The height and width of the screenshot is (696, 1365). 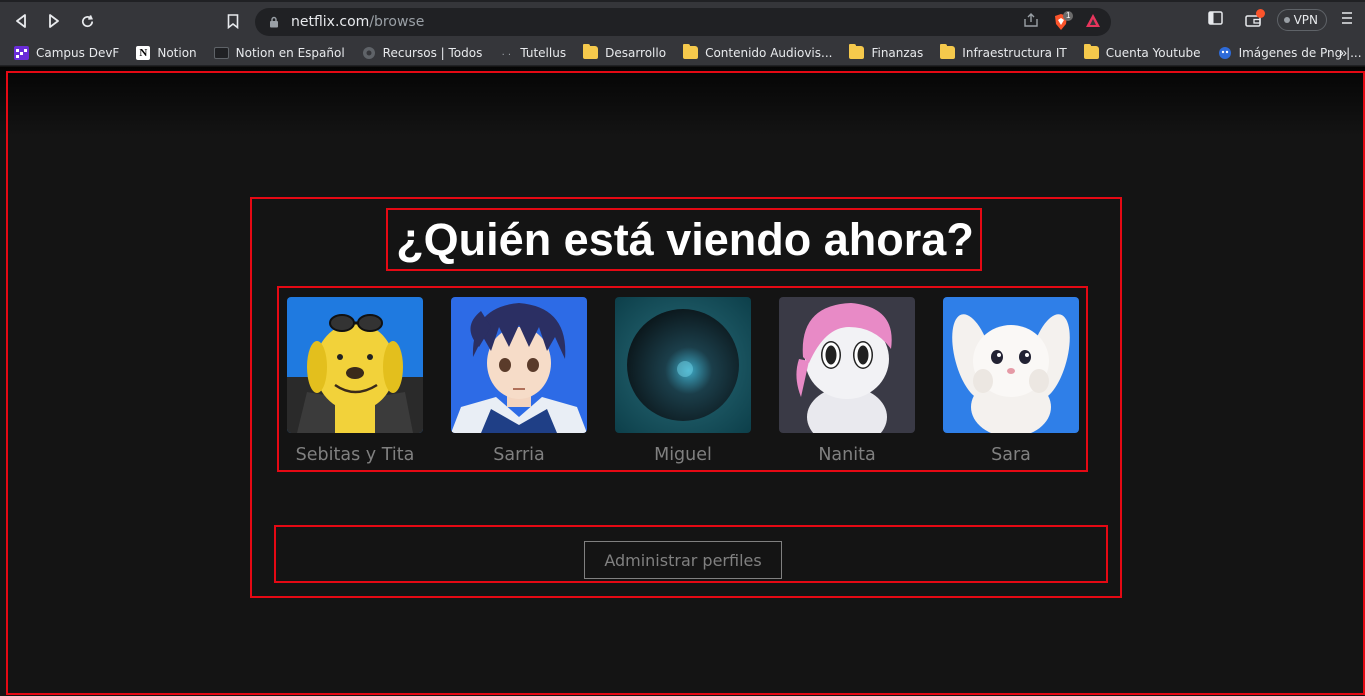 What do you see at coordinates (274, 22) in the screenshot?
I see `lock-icon` at bounding box center [274, 22].